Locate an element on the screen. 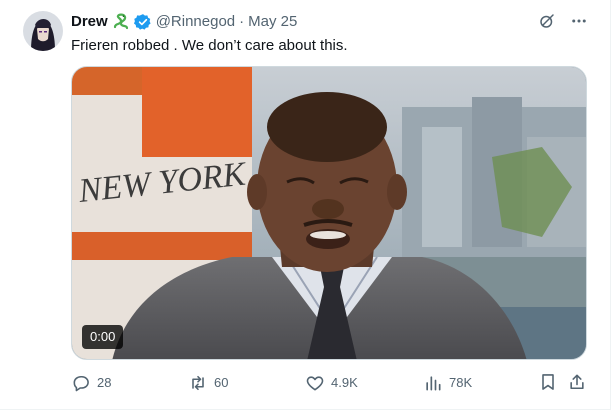 Image resolution: width=611 pixels, height=410 pixels. reply-count: 28 is located at coordinates (104, 382).